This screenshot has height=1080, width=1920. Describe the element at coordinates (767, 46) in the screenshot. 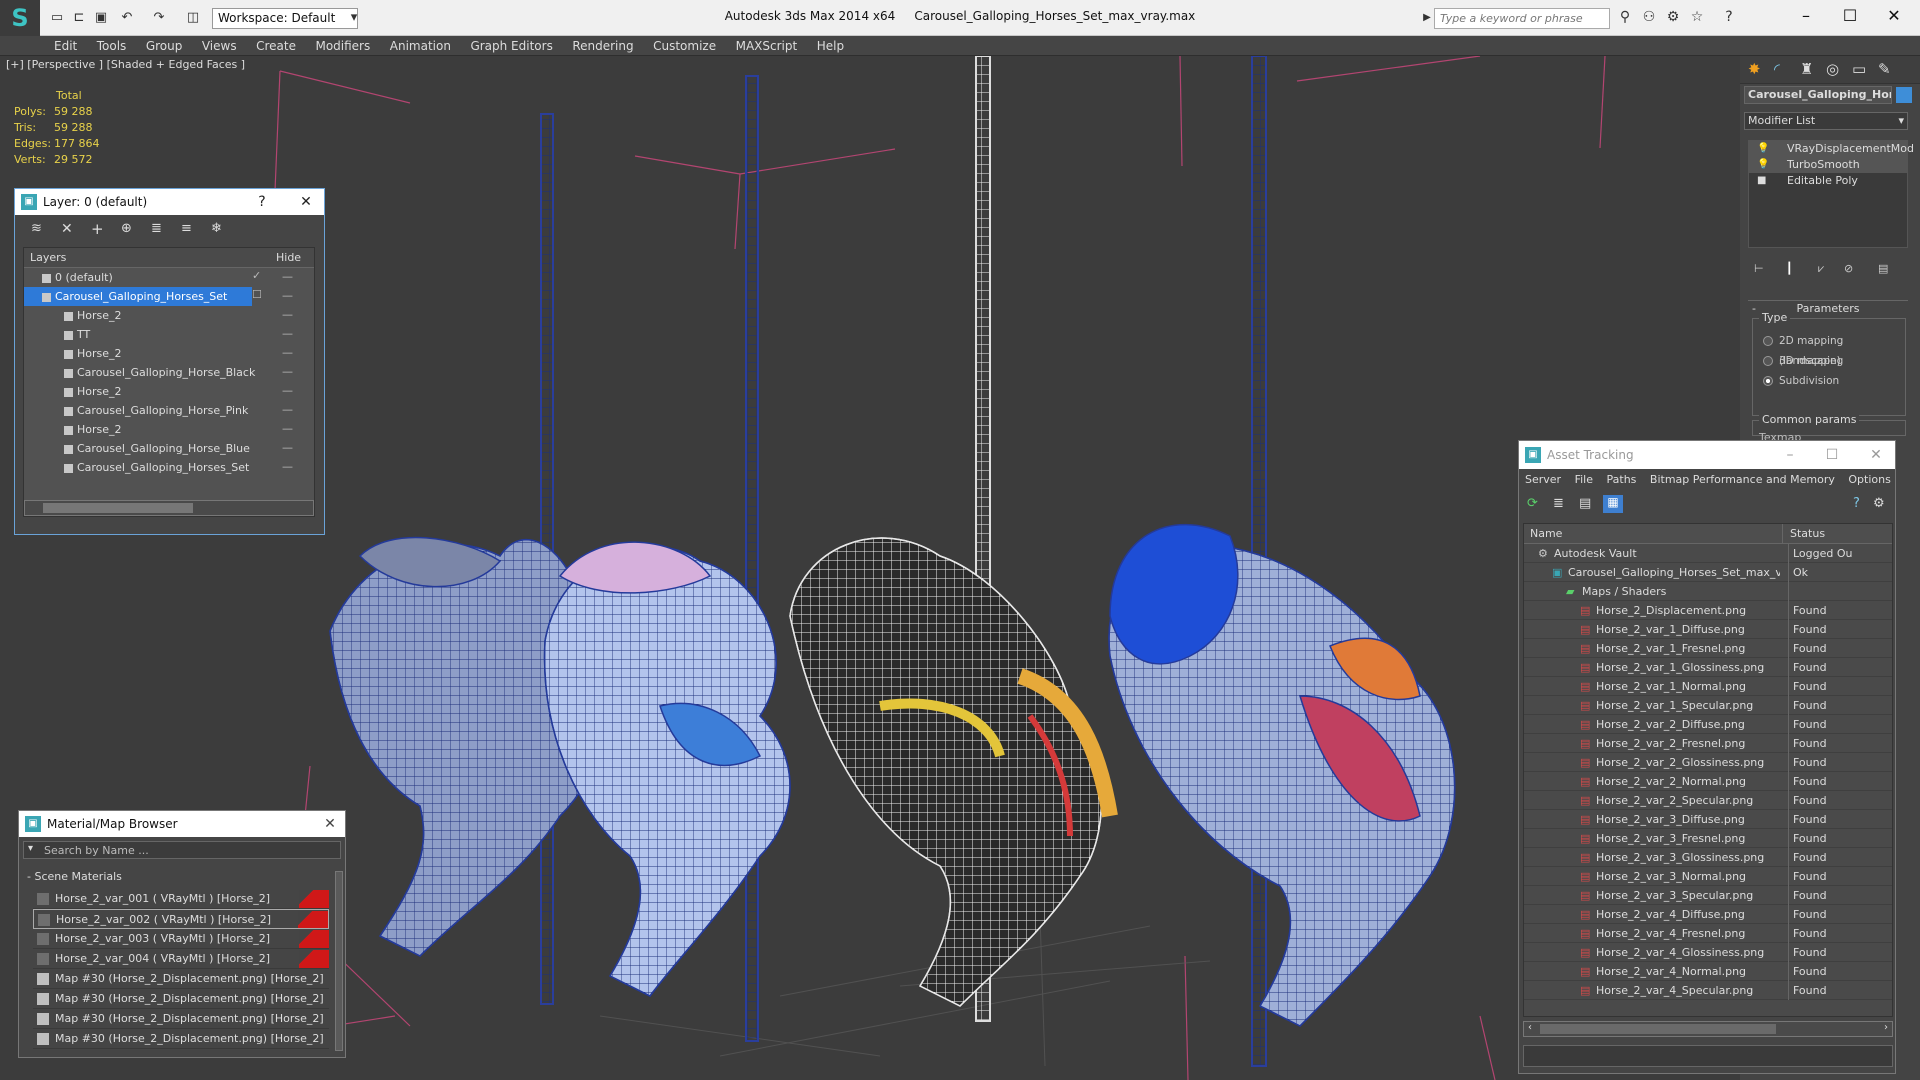

I see `menu-maxscript: MAXScript` at that location.